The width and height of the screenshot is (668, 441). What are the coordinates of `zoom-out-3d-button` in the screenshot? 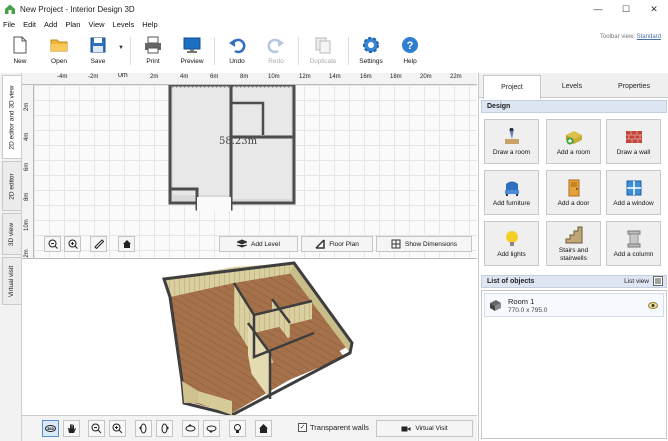 It's located at (96, 428).